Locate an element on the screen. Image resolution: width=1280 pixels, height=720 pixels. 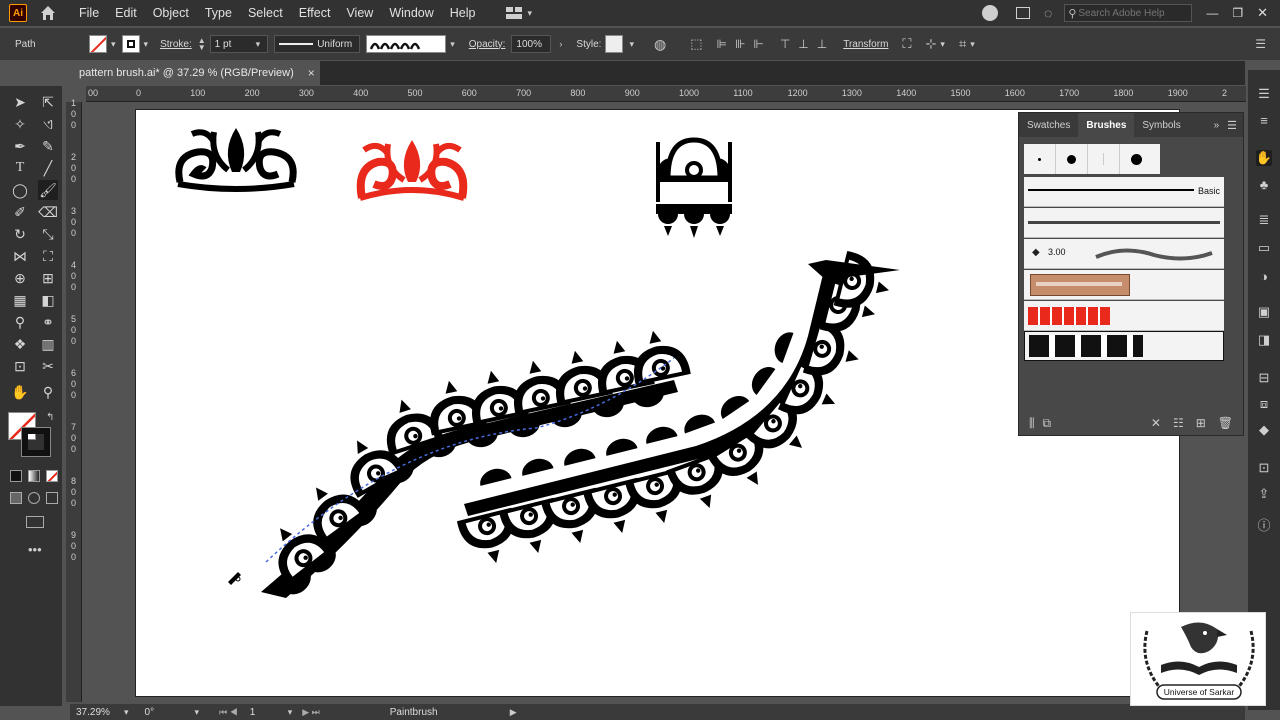
artboard-number: 1 is located at coordinates (269, 712).